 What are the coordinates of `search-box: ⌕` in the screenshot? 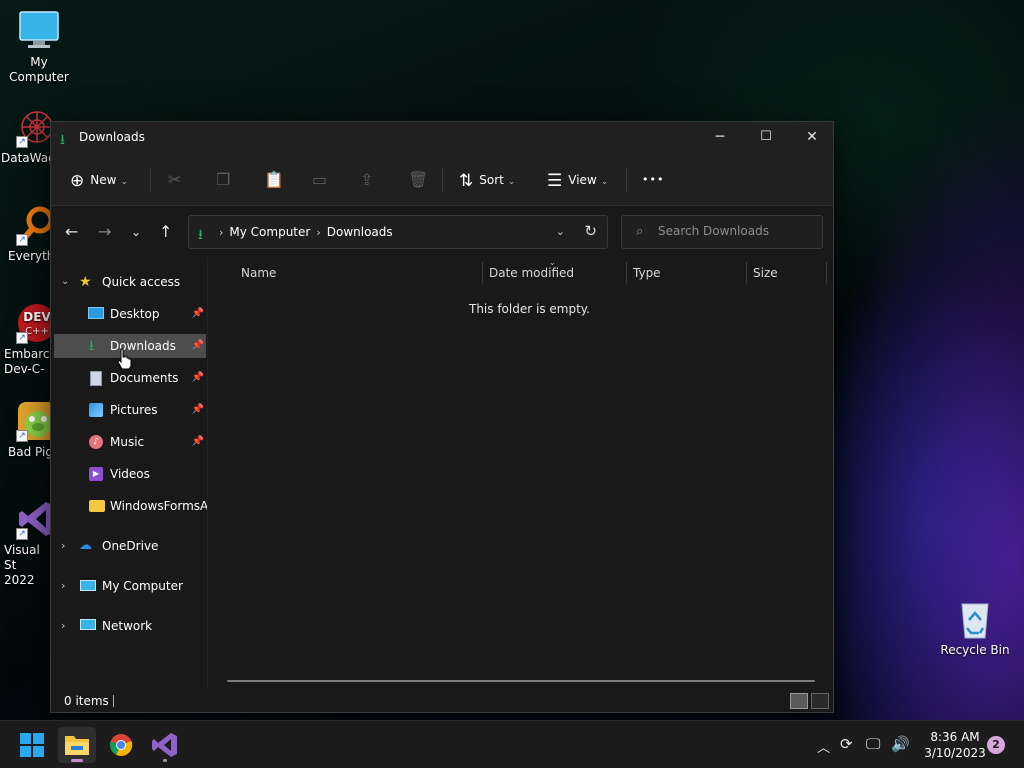 It's located at (722, 232).